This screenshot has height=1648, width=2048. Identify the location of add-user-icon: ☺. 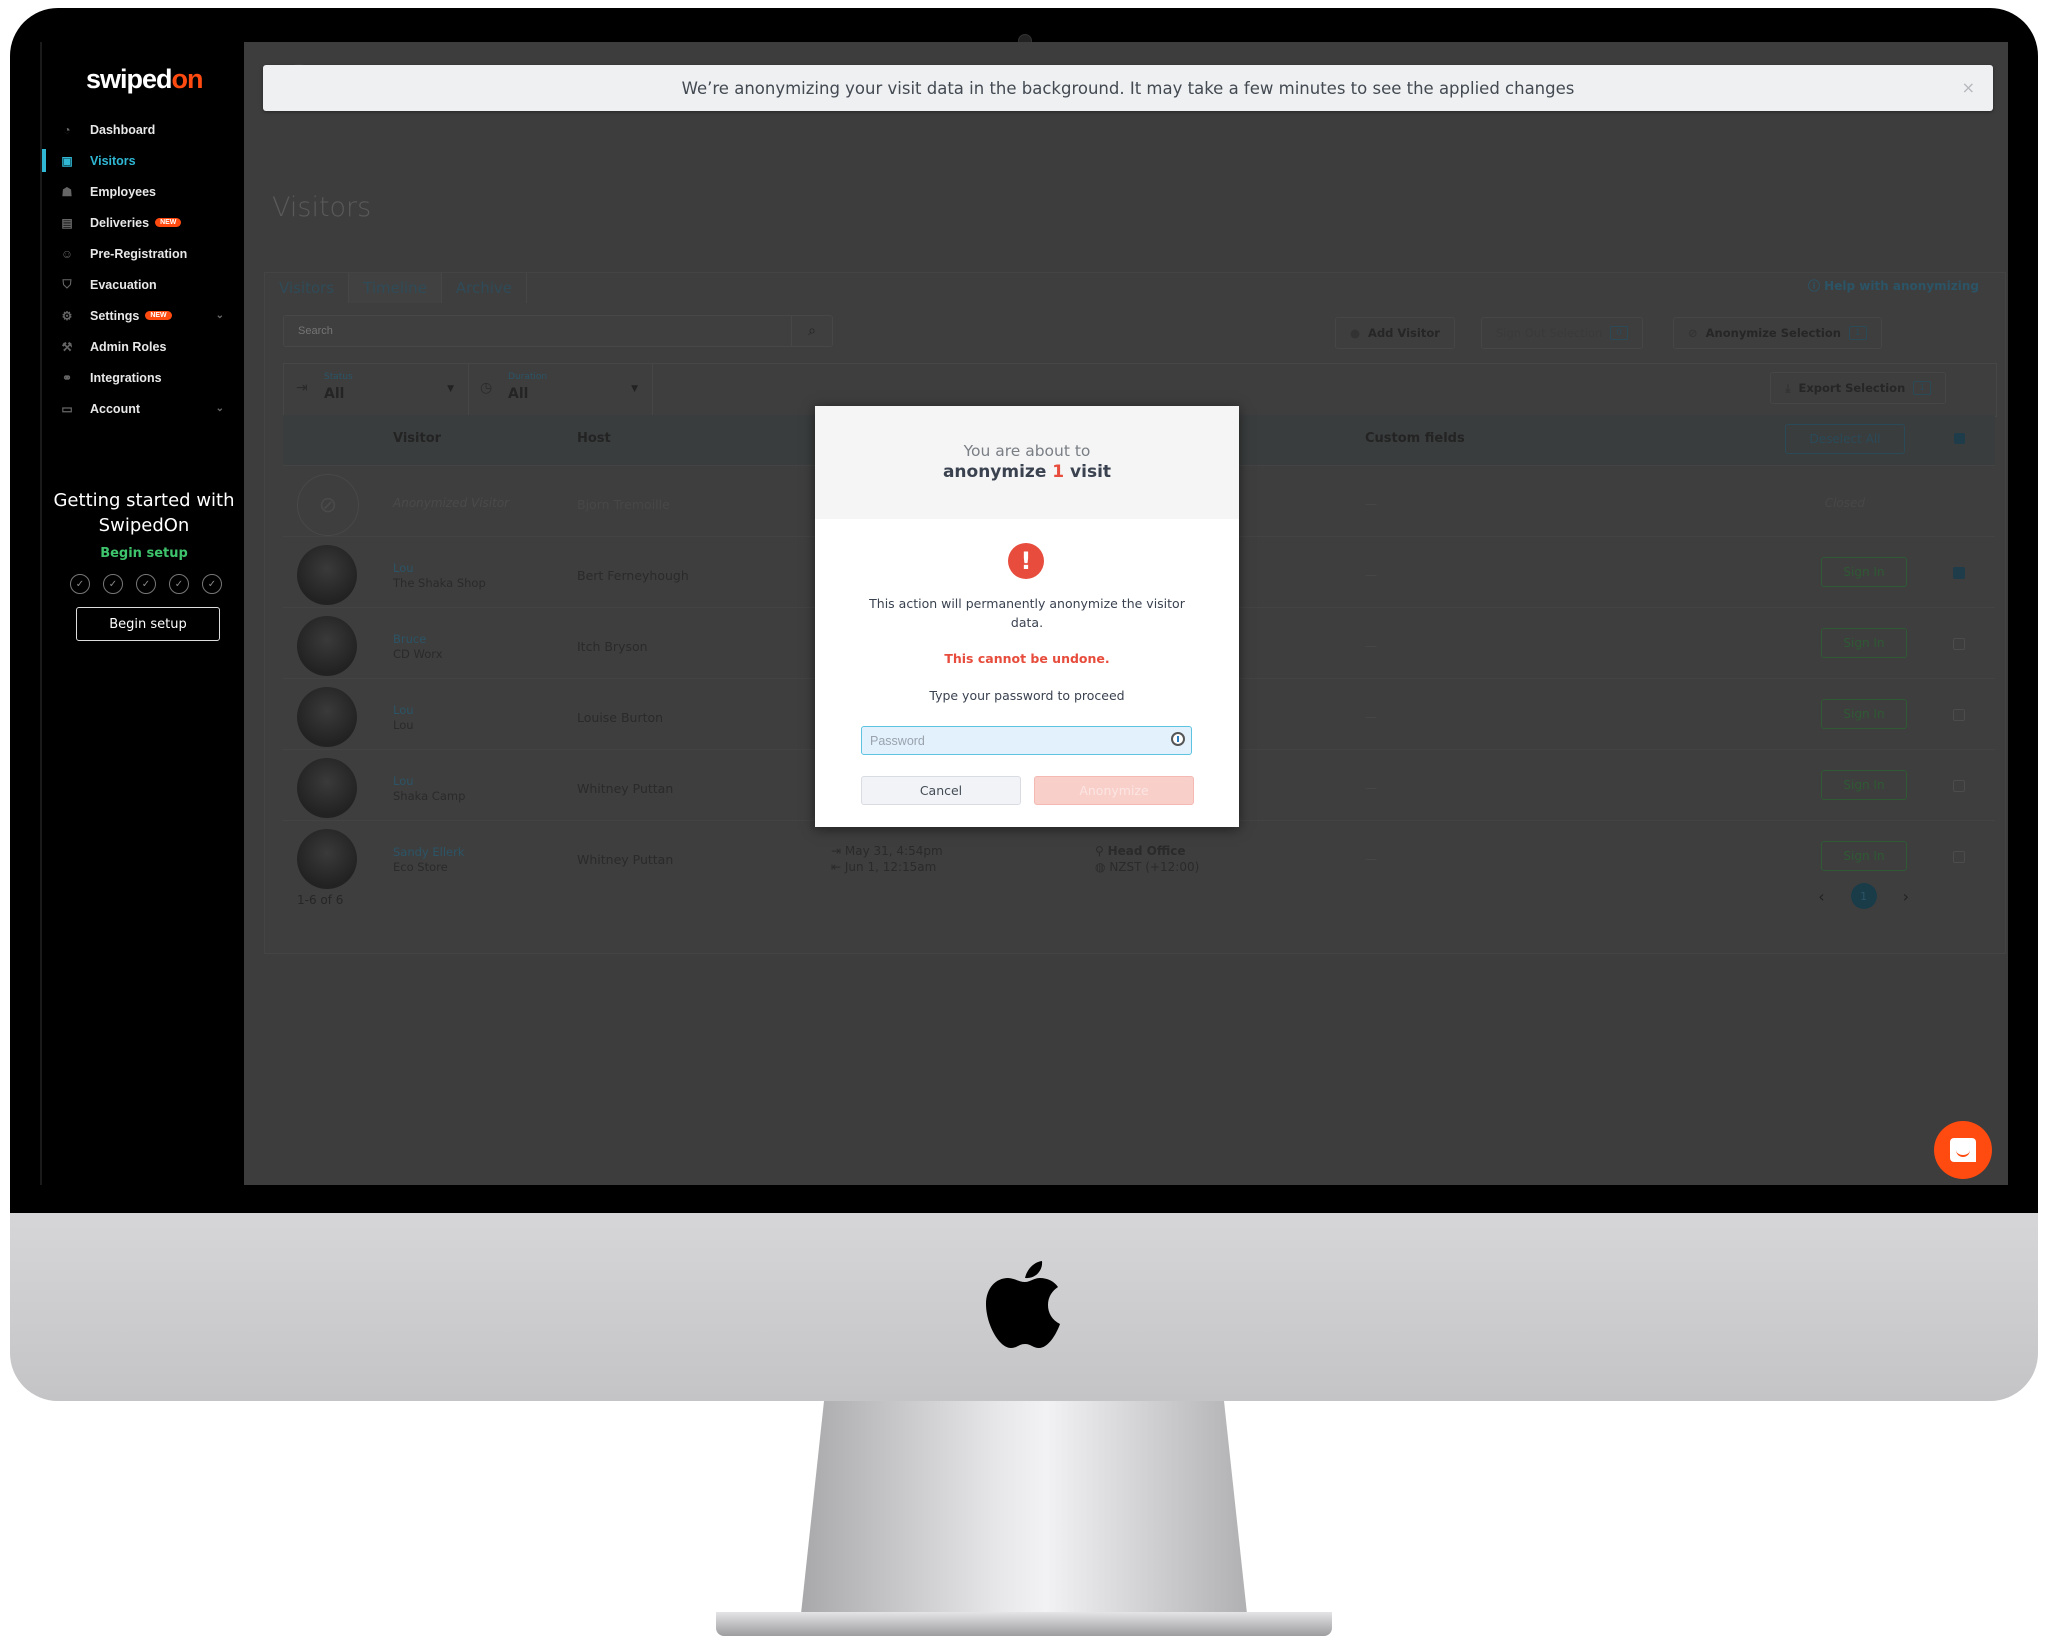
(67, 253).